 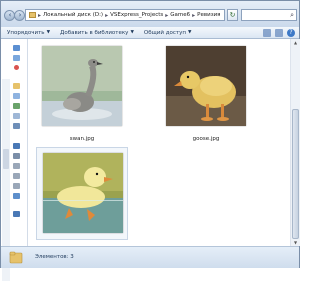 I want to click on navigation-pane, so click(x=14, y=160).